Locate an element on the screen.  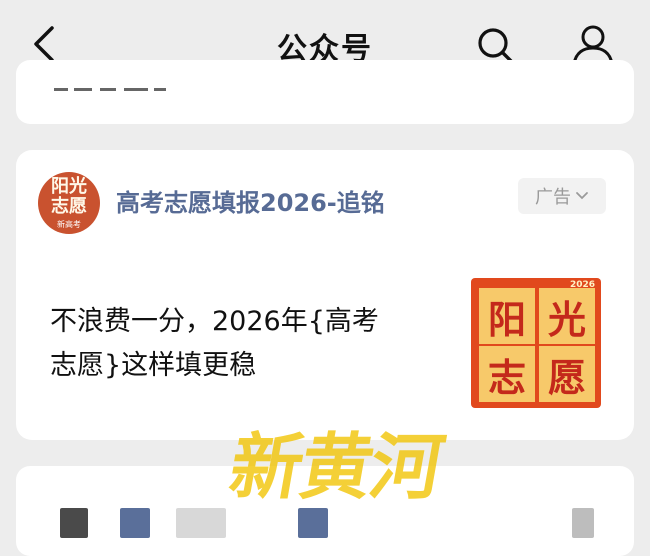
previous-card is located at coordinates (325, 92).